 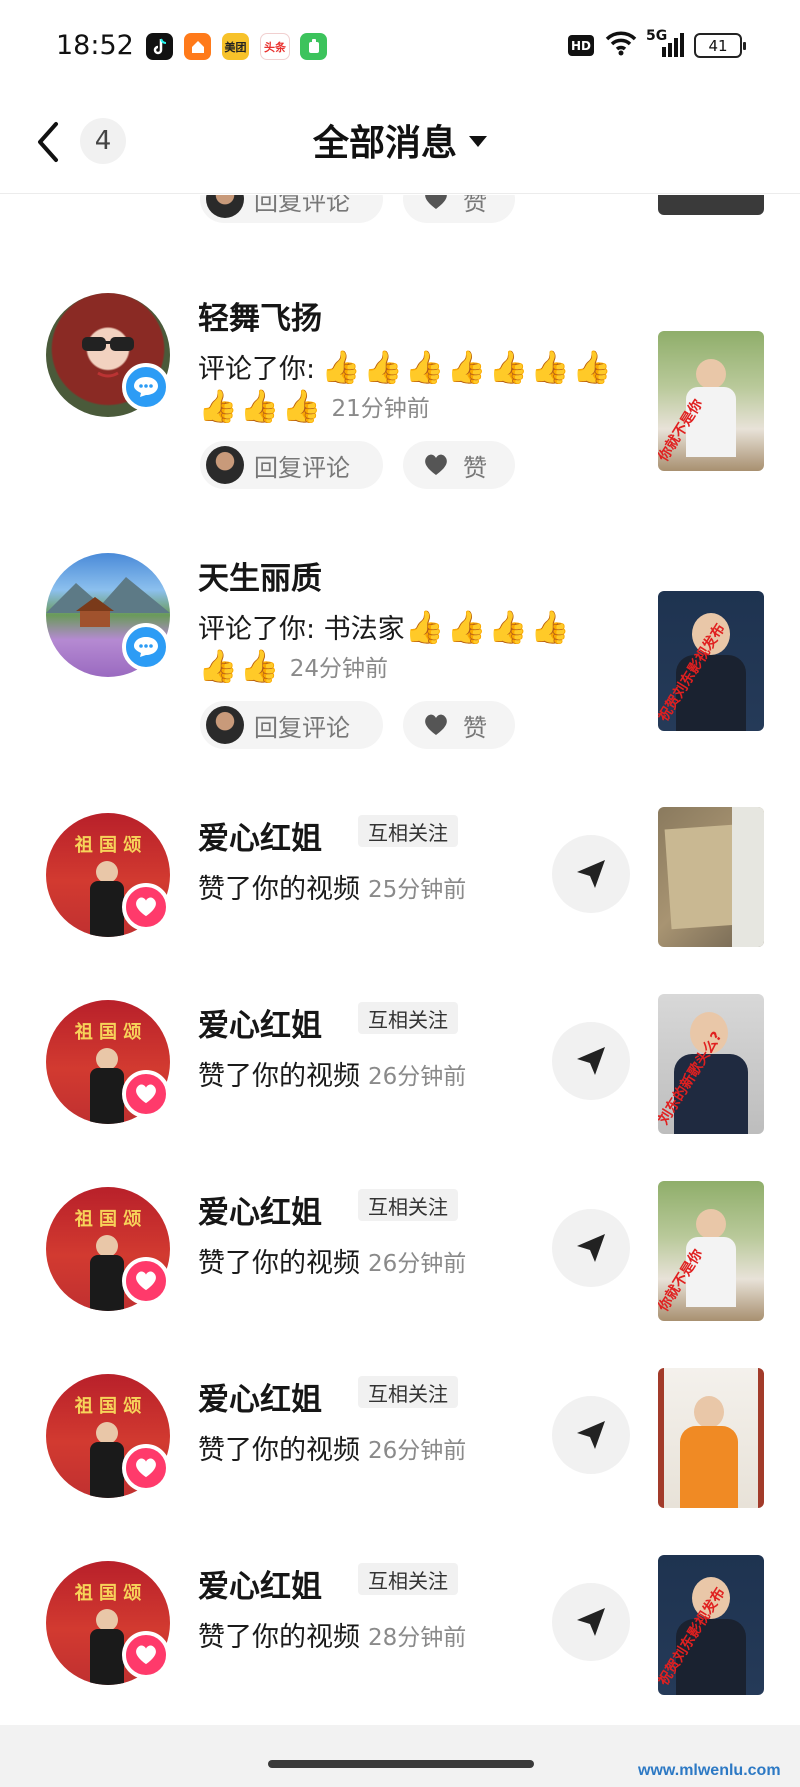 What do you see at coordinates (197, 46) in the screenshot?
I see `home-app-icon` at bounding box center [197, 46].